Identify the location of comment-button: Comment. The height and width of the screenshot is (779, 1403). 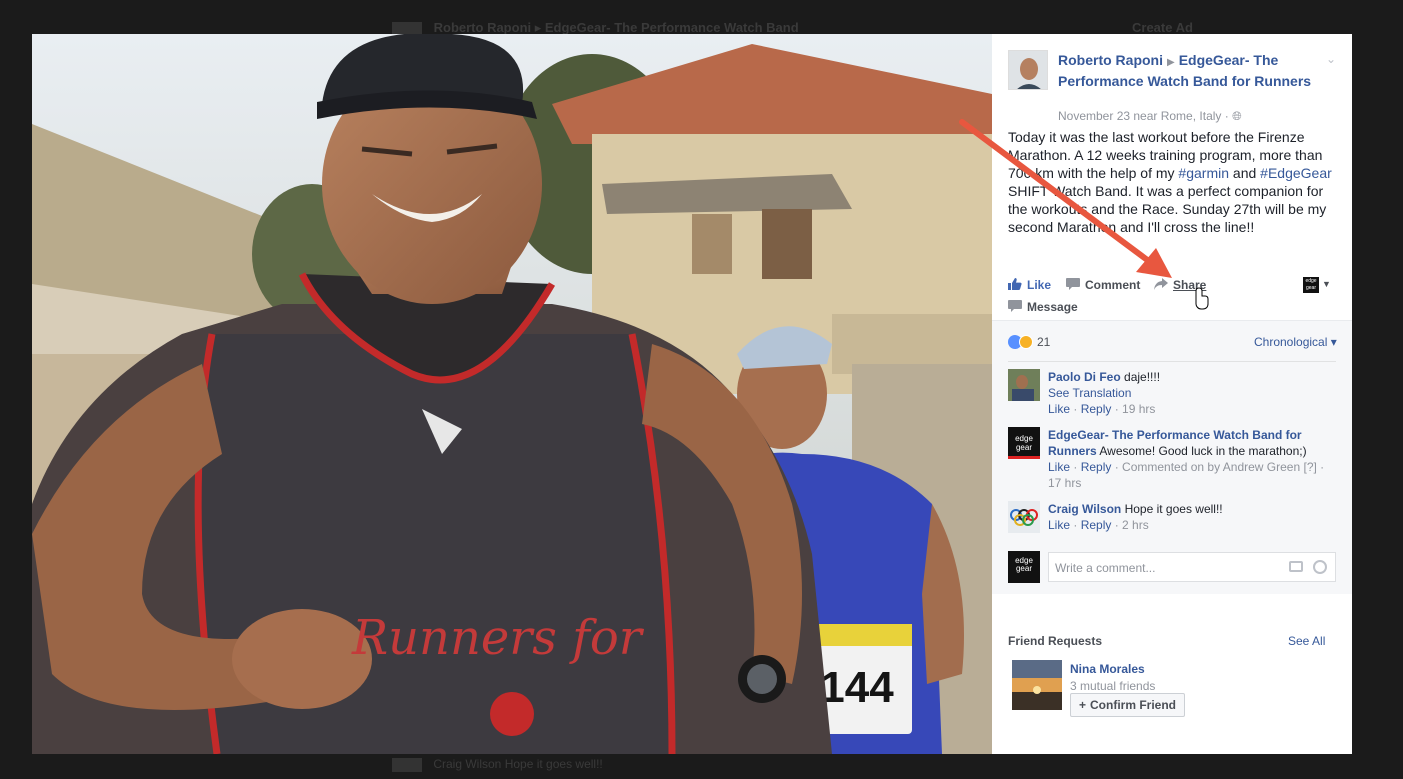
(1103, 285).